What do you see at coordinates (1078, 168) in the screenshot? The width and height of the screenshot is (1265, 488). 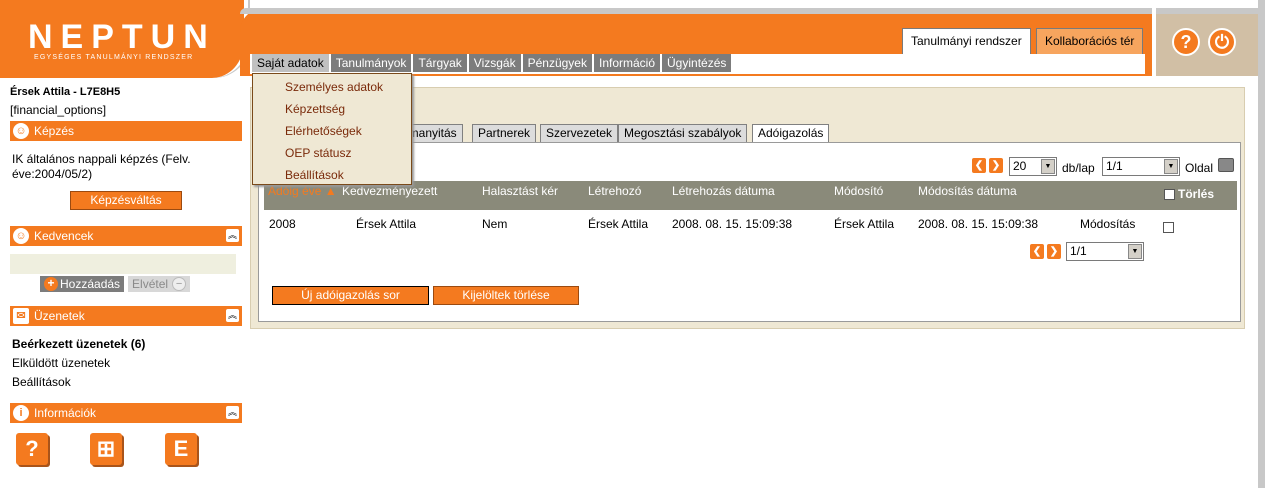 I see `per-page-label: db/lap` at bounding box center [1078, 168].